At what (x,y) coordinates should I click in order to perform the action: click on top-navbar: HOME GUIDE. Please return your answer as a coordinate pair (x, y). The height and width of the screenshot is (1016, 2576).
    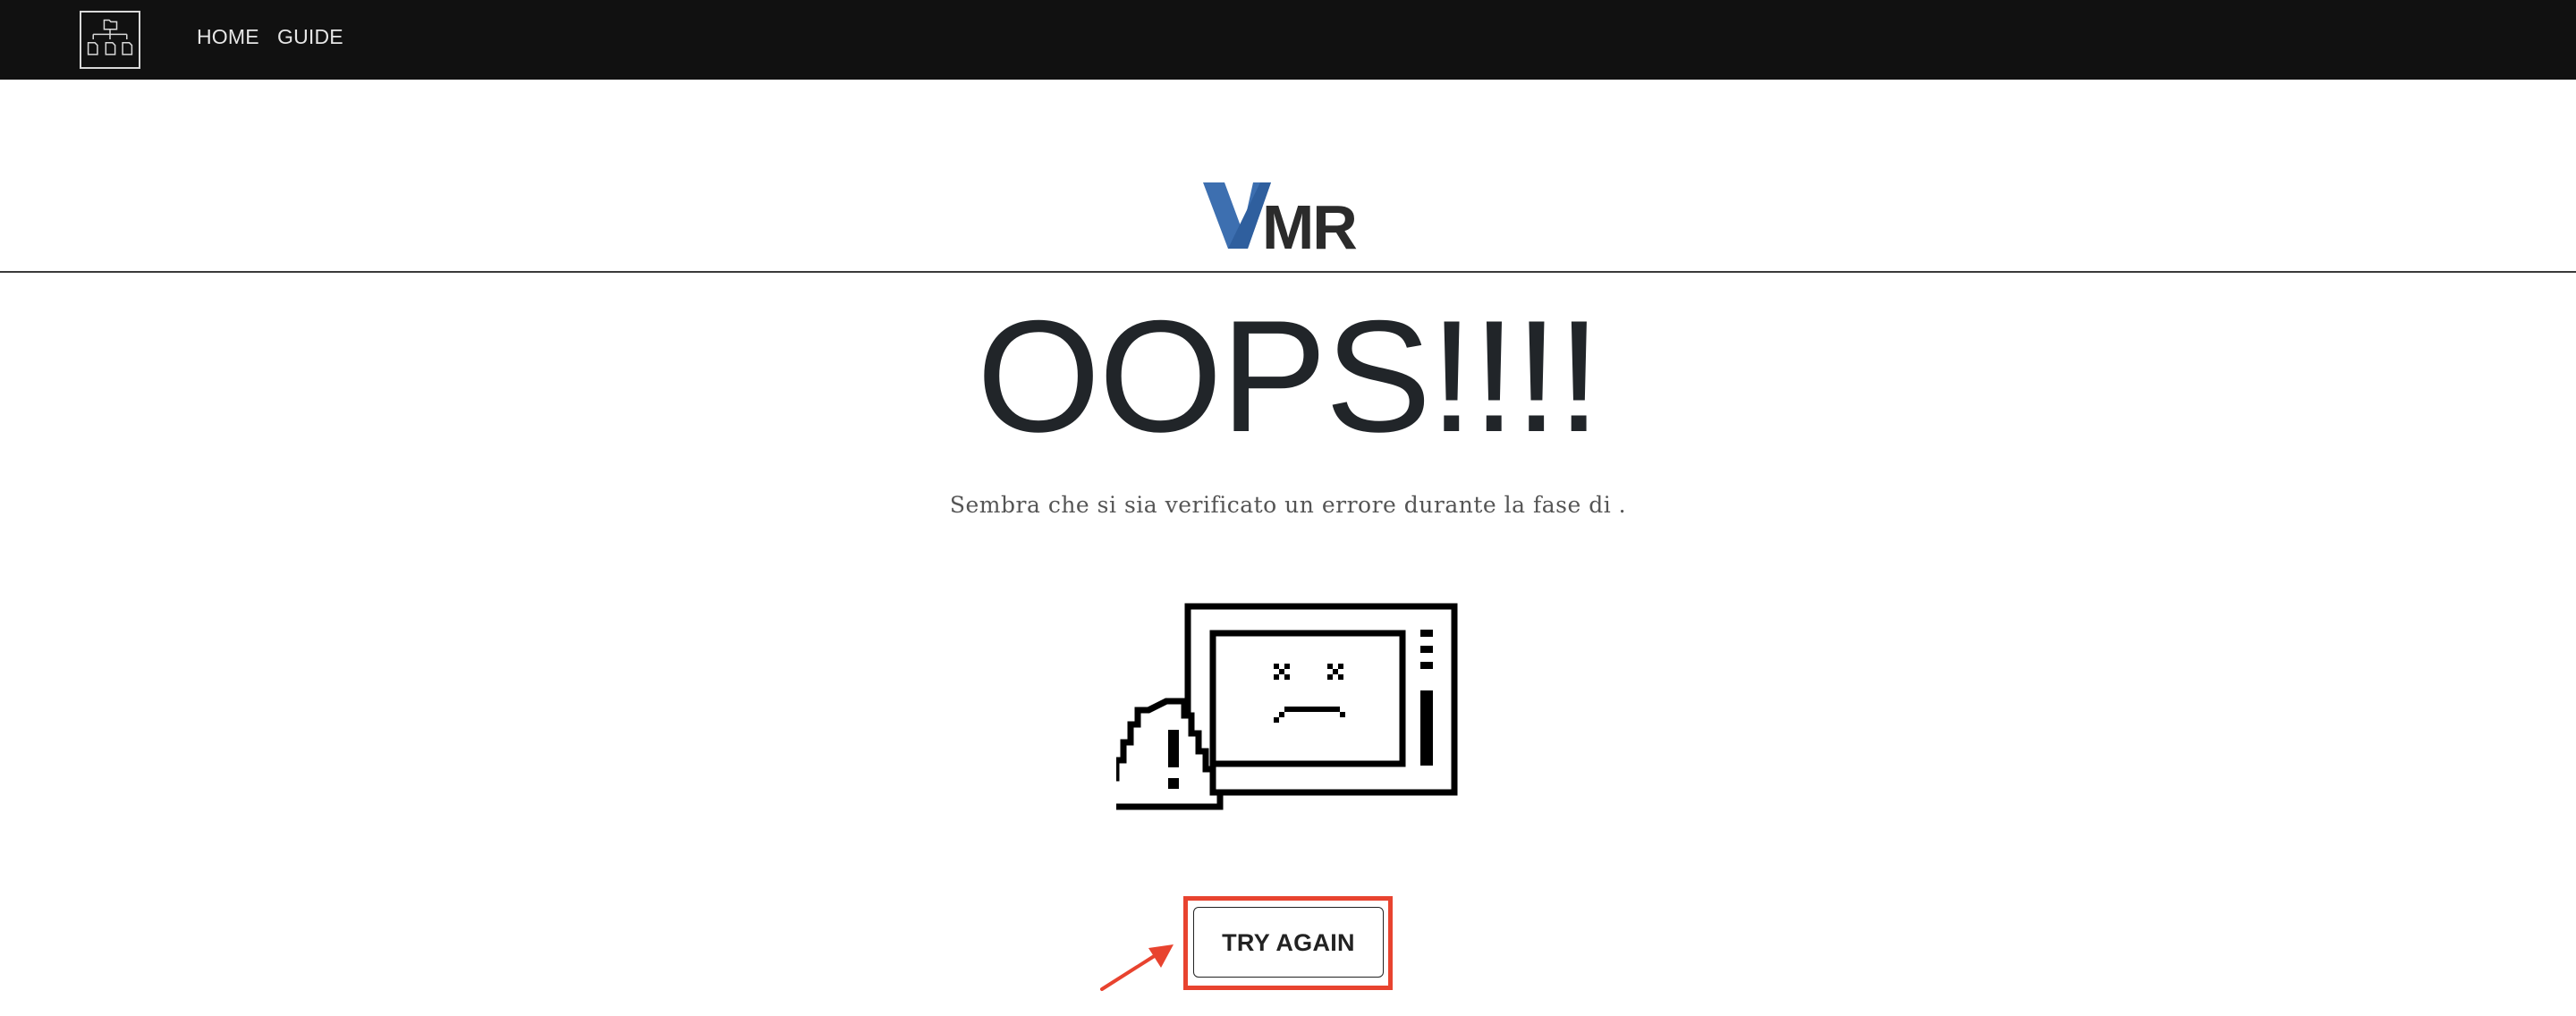
    Looking at the image, I should click on (1288, 40).